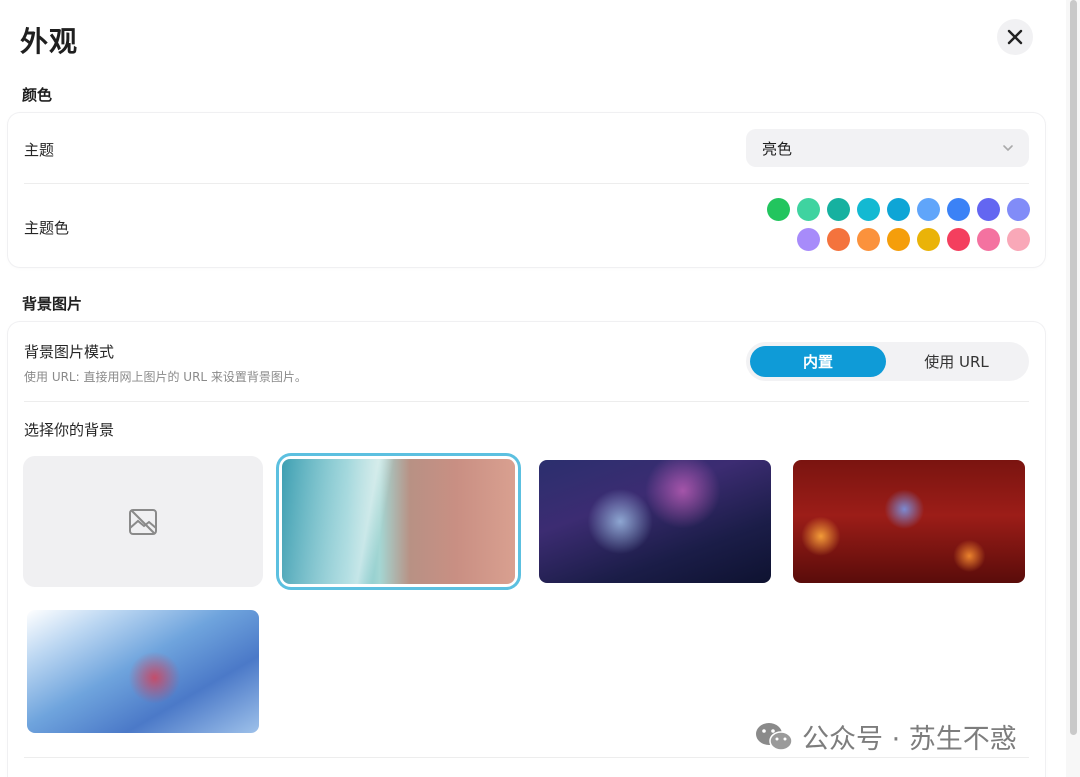 The width and height of the screenshot is (1080, 777). What do you see at coordinates (818, 361) in the screenshot?
I see `mode-builtin-button: 内置` at bounding box center [818, 361].